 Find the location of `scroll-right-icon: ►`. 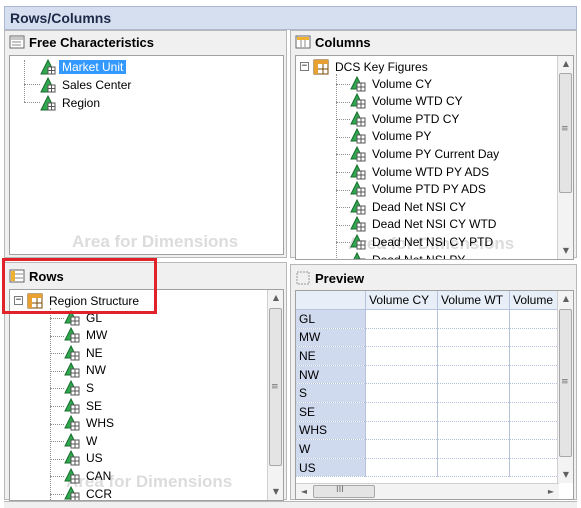

scroll-right-icon: ► is located at coordinates (551, 491).